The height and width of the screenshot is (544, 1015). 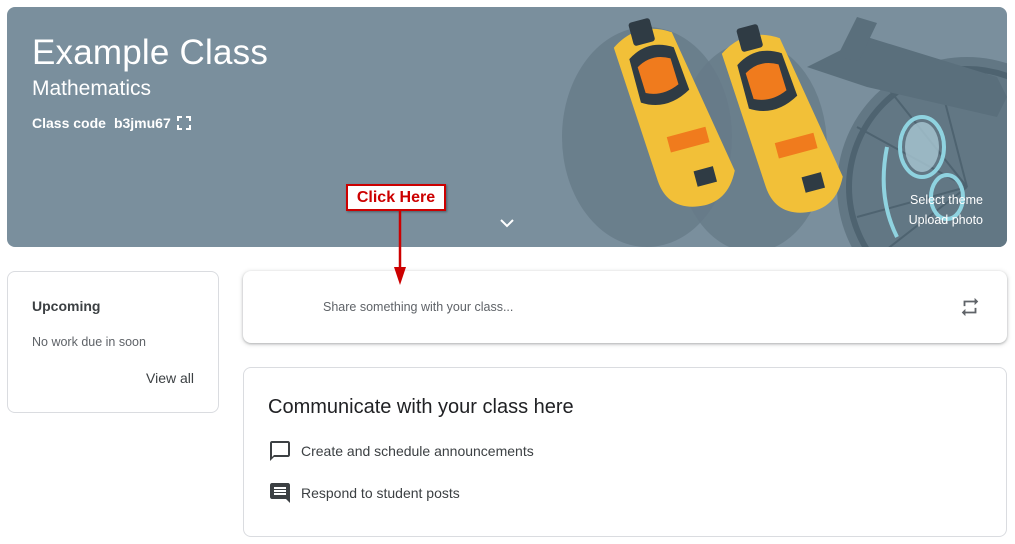 What do you see at coordinates (421, 407) in the screenshot?
I see `communicate-title: Communicate with your class here` at bounding box center [421, 407].